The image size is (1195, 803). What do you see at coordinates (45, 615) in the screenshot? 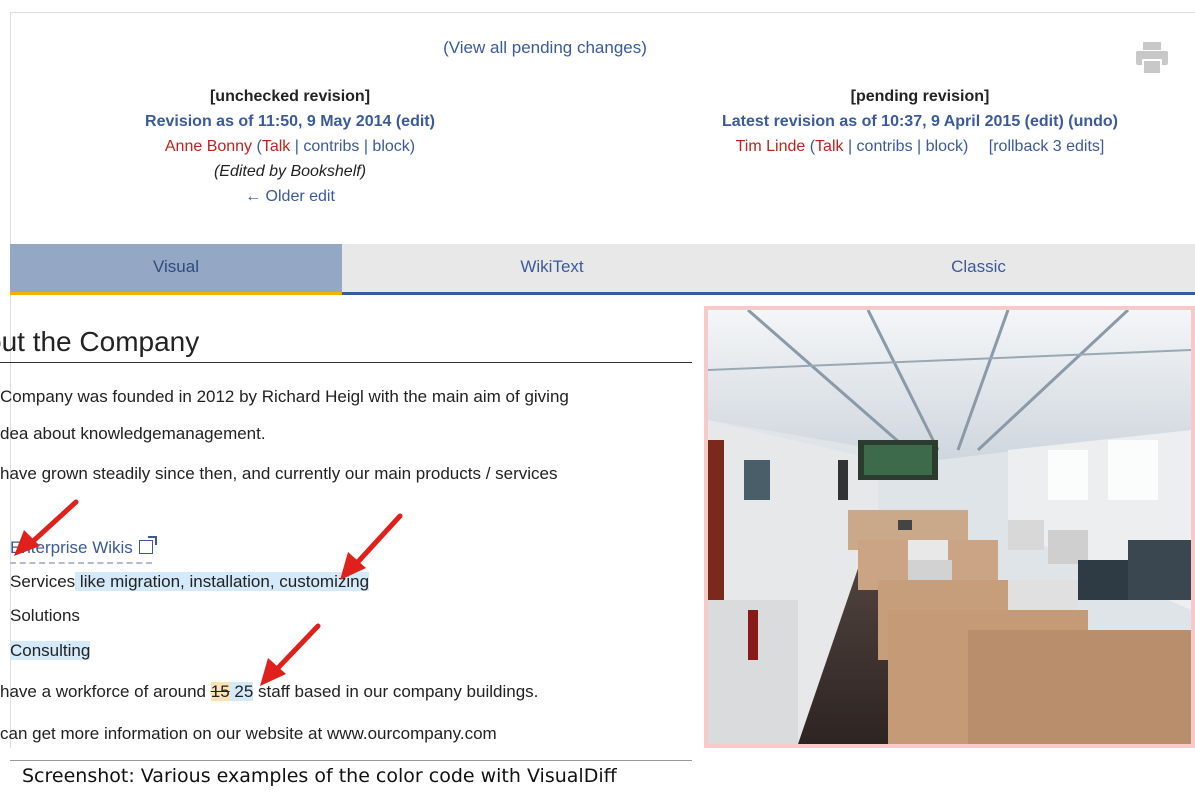
I see `list-item: Solutions` at bounding box center [45, 615].